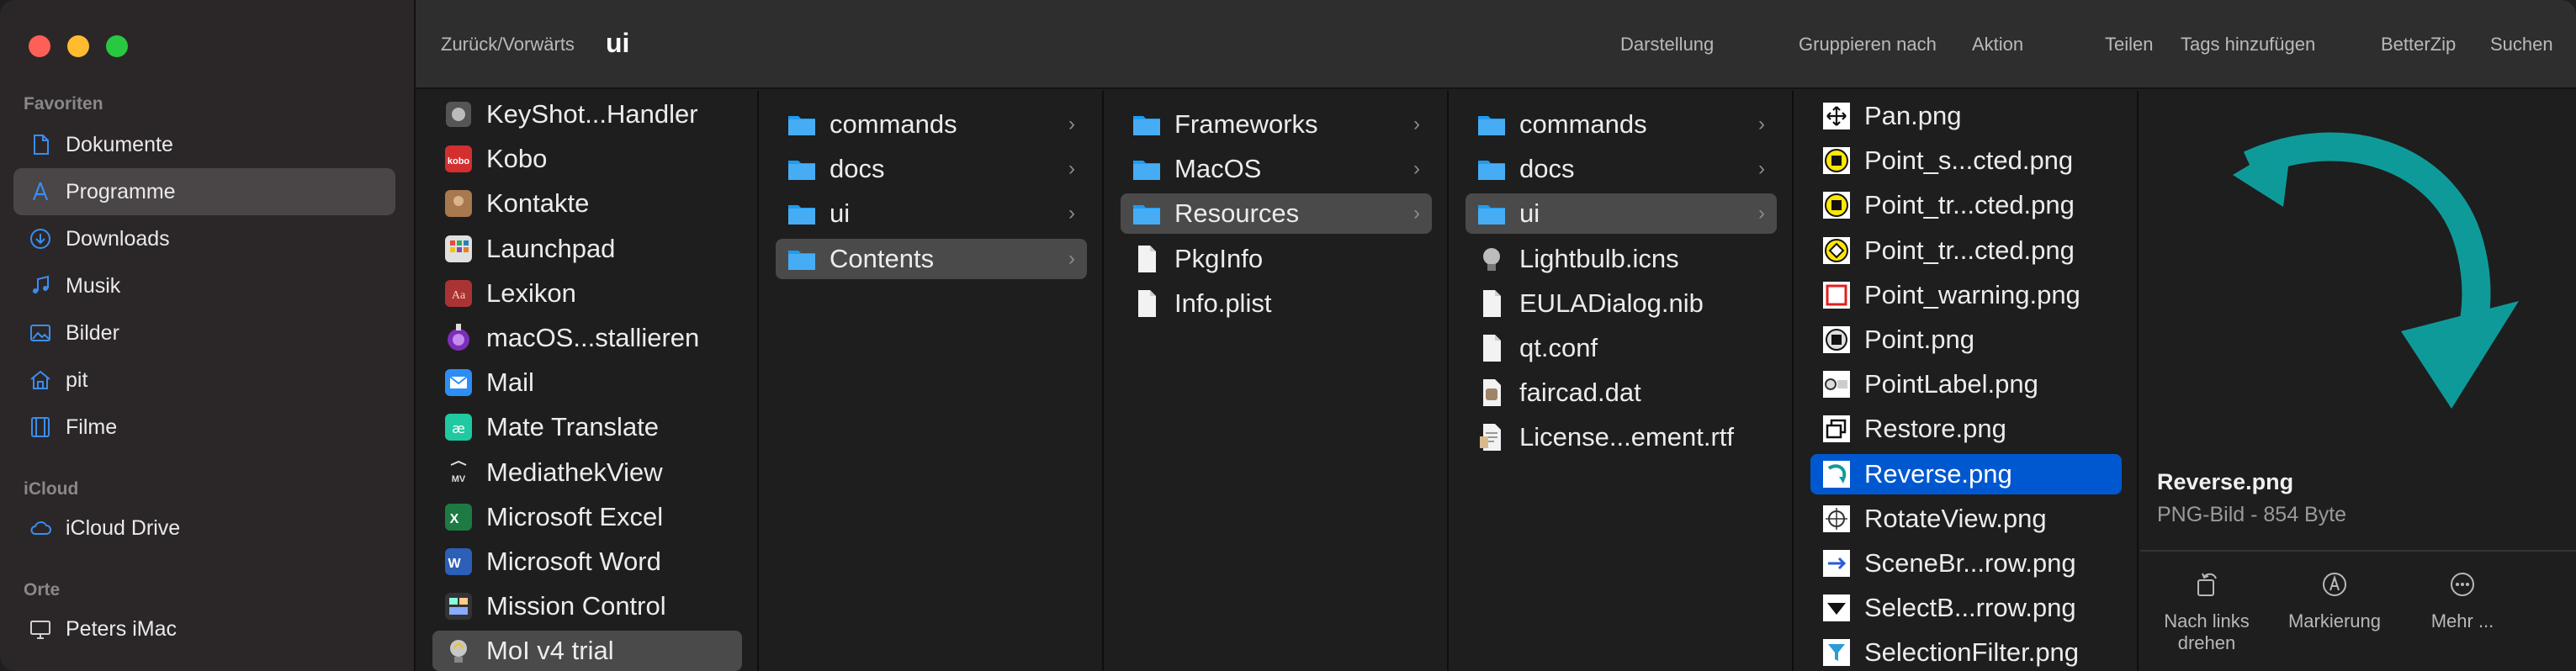 The height and width of the screenshot is (671, 2576). Describe the element at coordinates (1997, 44) in the screenshot. I see `action-button: Aktion` at that location.